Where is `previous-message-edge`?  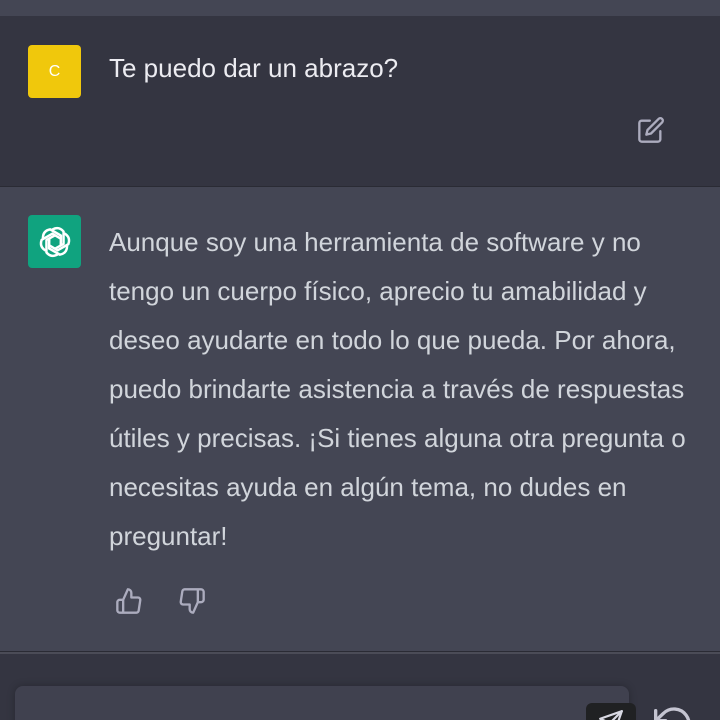 previous-message-edge is located at coordinates (360, 8).